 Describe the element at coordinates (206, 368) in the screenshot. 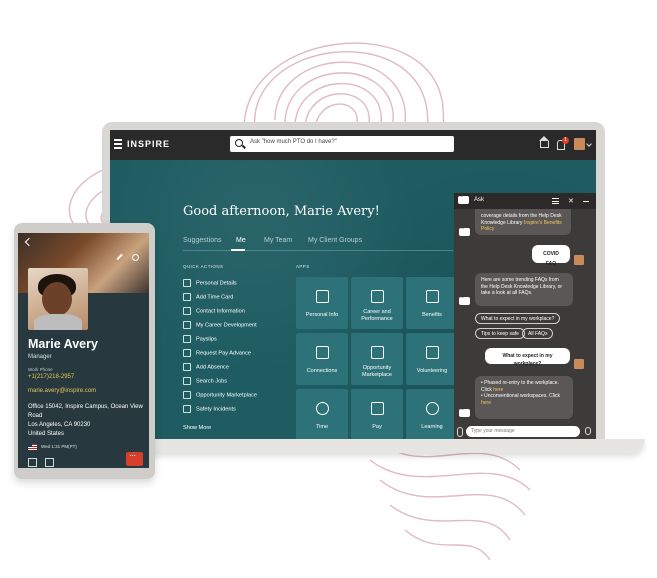

I see `quick-action-item: Add Absence` at that location.